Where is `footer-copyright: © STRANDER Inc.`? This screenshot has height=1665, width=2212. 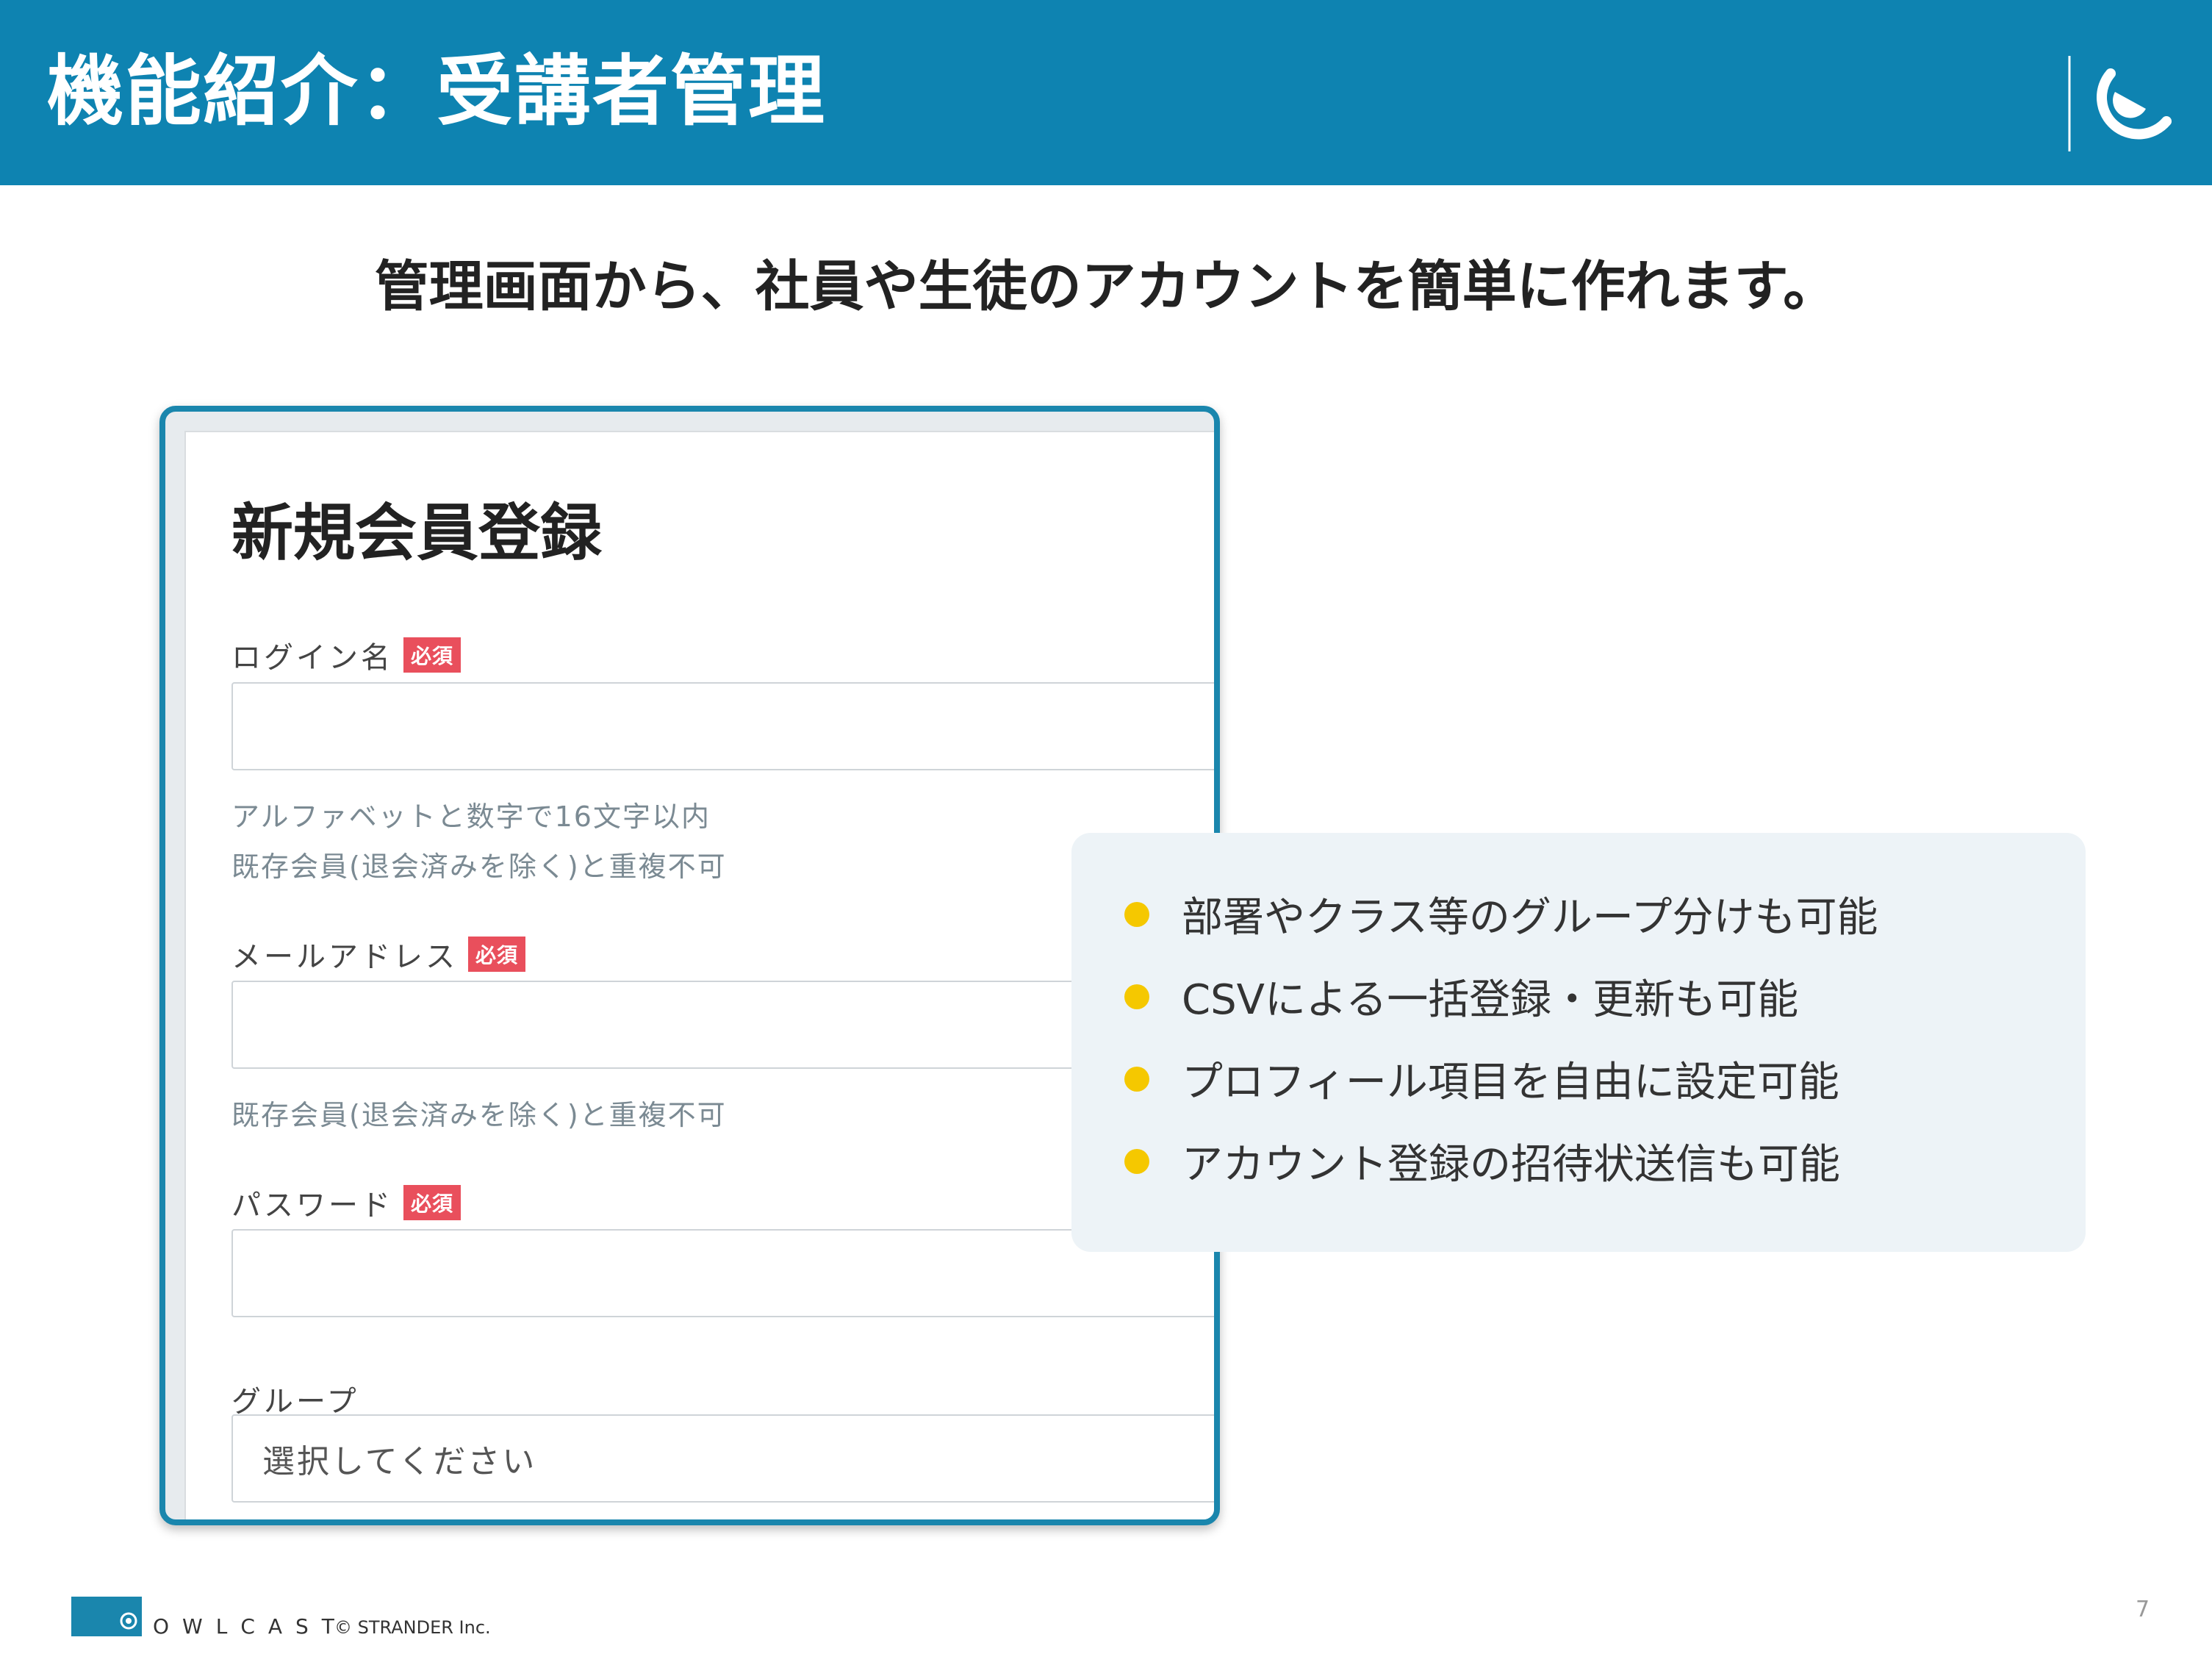
footer-copyright: © STRANDER Inc. is located at coordinates (412, 1627).